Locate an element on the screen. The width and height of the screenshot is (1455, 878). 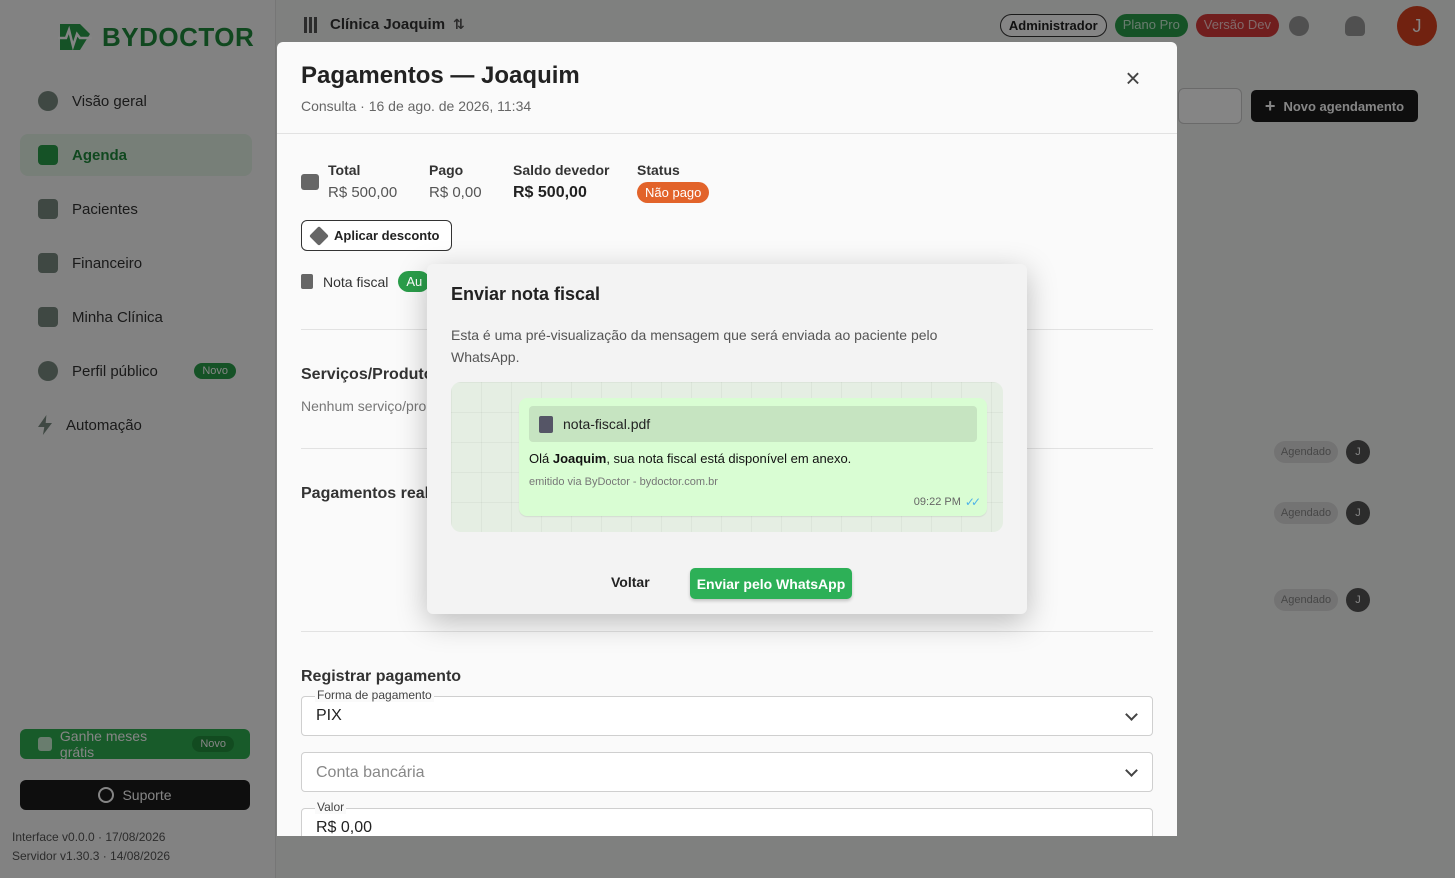
payments-modal-title: Pagamentos — Joaquim is located at coordinates (440, 75).